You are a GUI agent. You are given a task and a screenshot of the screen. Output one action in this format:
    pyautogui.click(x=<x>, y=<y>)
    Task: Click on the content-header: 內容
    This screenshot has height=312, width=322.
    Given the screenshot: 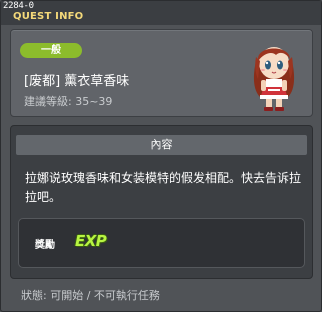 What is the action you would take?
    pyautogui.click(x=161, y=145)
    